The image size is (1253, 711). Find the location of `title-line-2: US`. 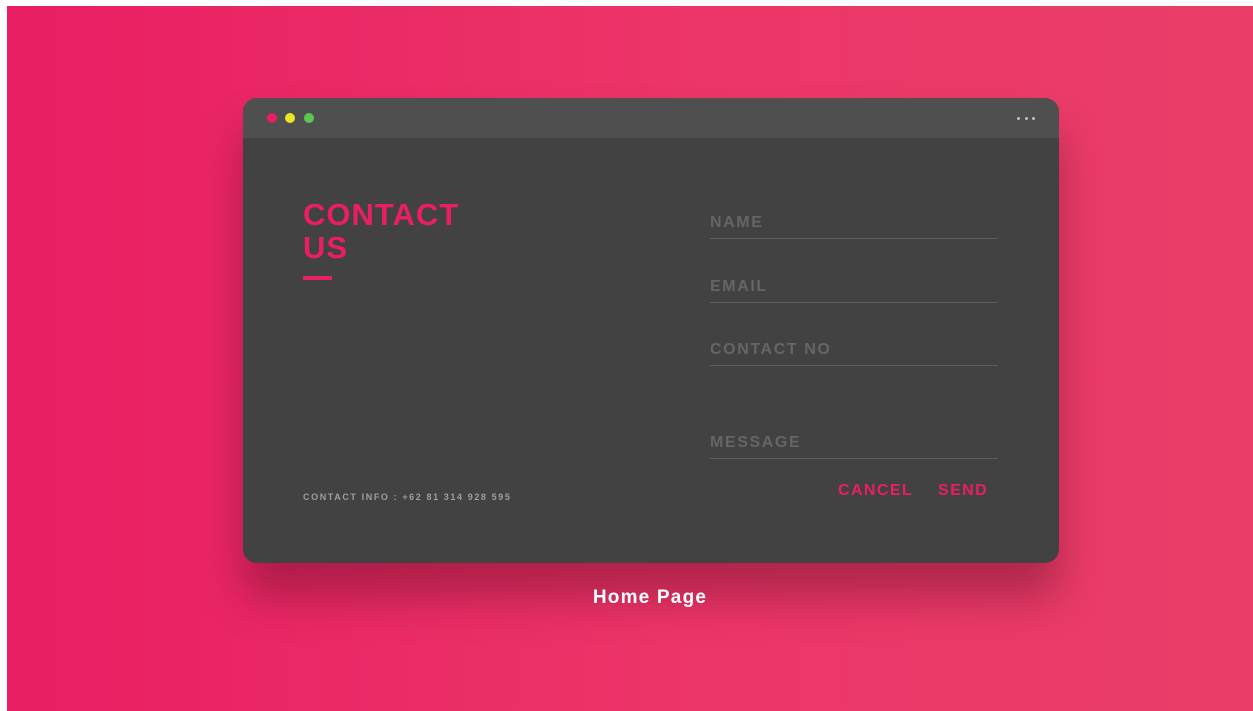

title-line-2: US is located at coordinates (326, 247).